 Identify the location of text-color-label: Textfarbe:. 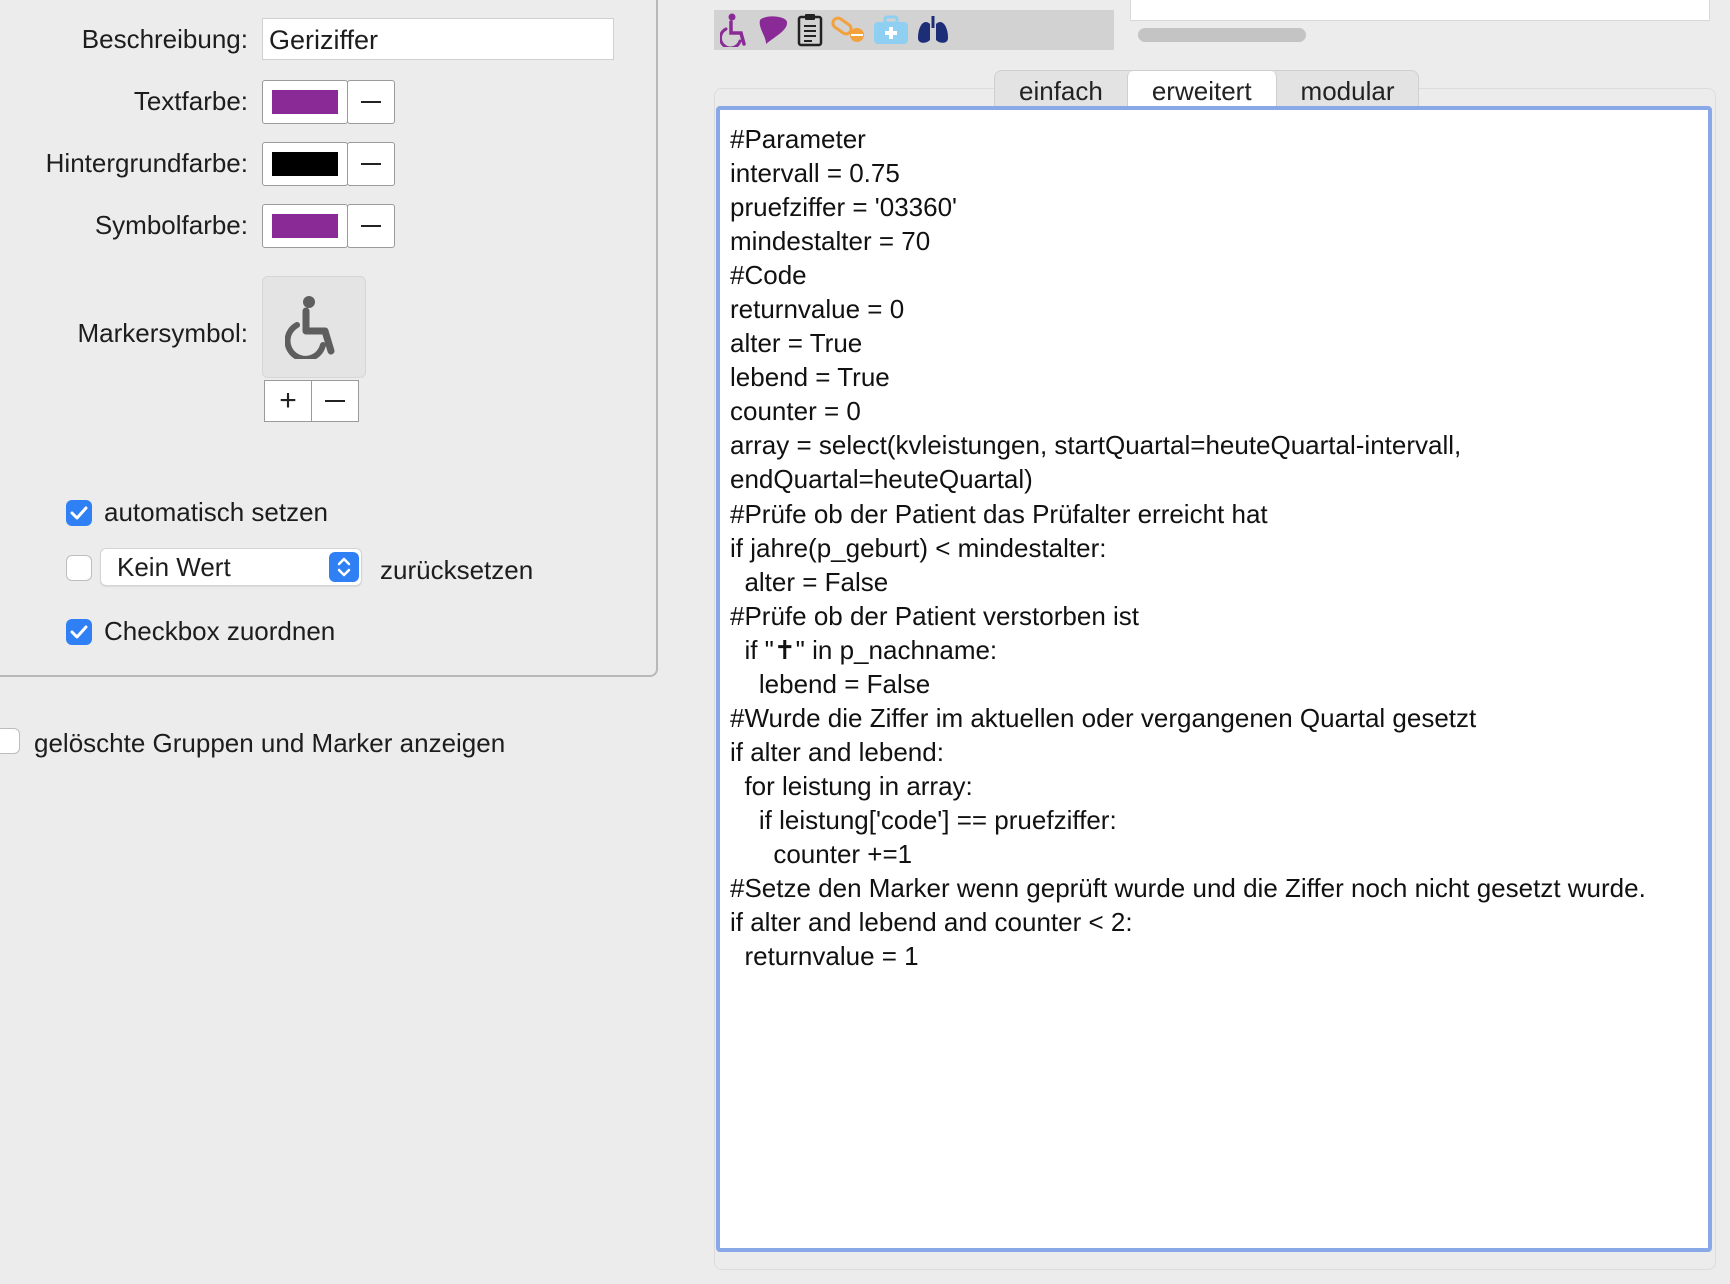
(190, 101).